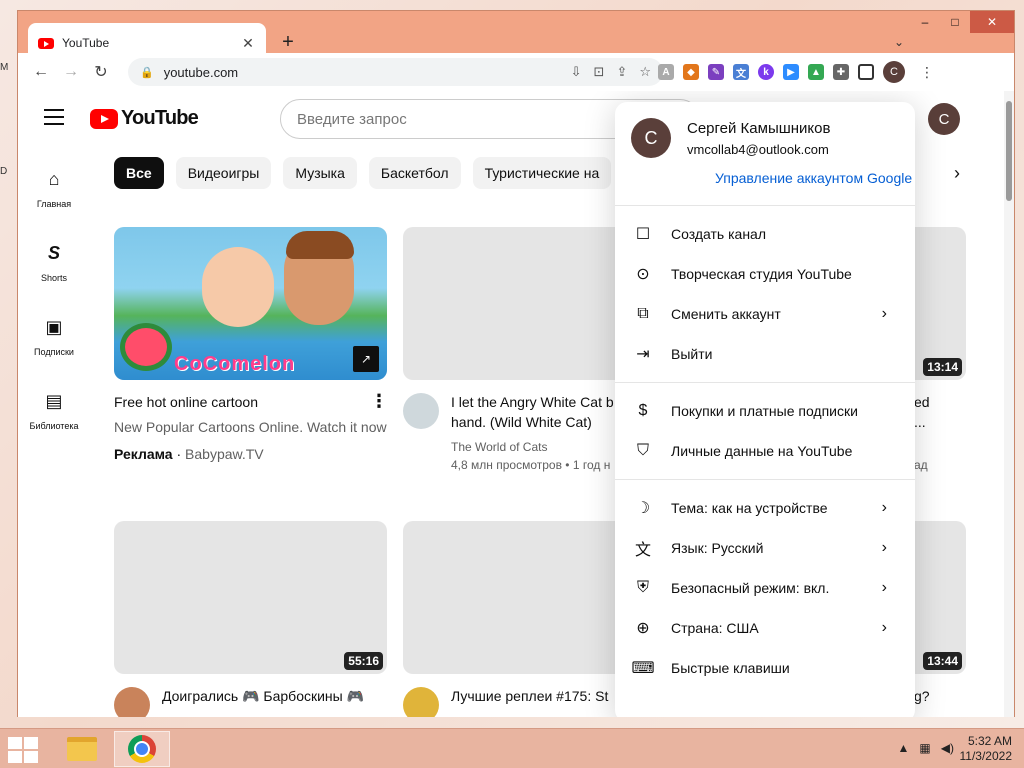 Image resolution: width=1024 pixels, height=768 pixels. What do you see at coordinates (23, 750) in the screenshot?
I see `windows-start-icon` at bounding box center [23, 750].